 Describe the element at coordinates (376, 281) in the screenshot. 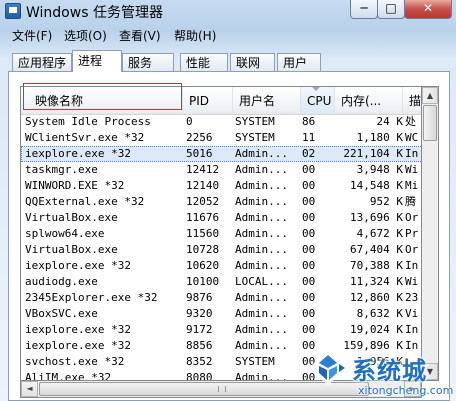

I see `cell-memory: 11,324 K` at that location.